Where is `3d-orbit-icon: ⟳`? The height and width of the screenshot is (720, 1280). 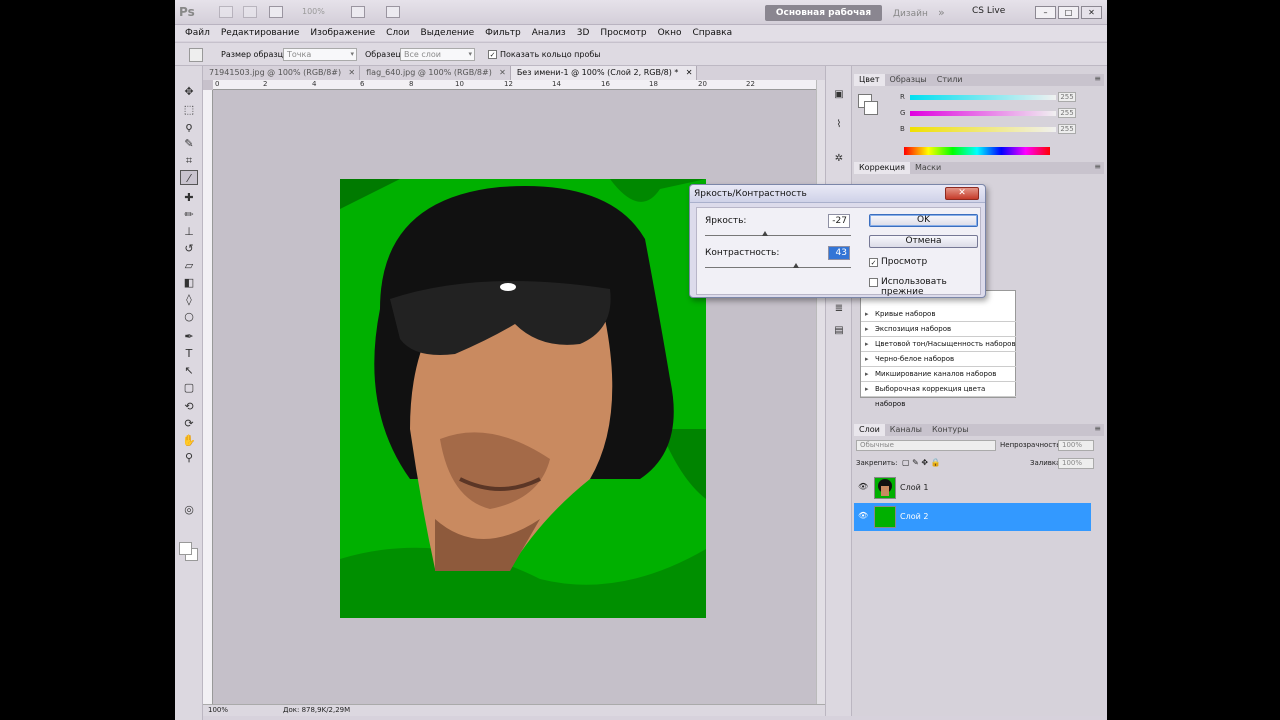 3d-orbit-icon: ⟳ is located at coordinates (189, 423).